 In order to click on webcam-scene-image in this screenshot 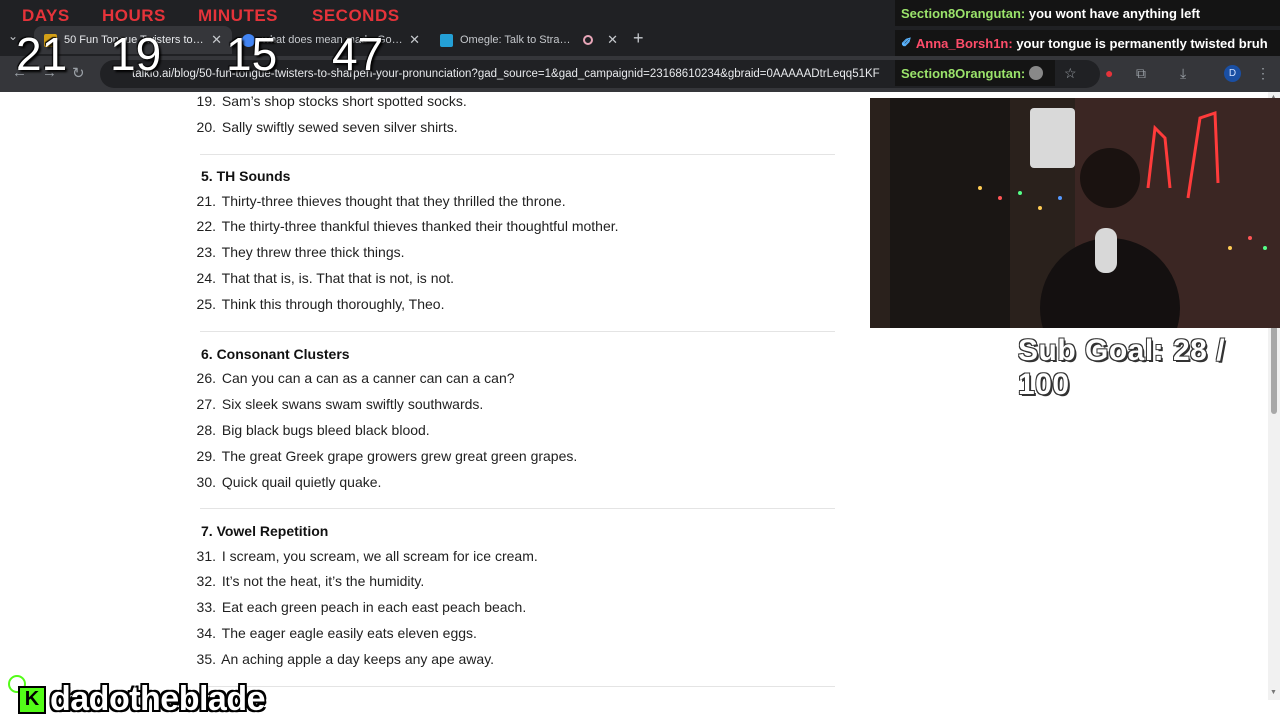, I will do `click(1075, 213)`.